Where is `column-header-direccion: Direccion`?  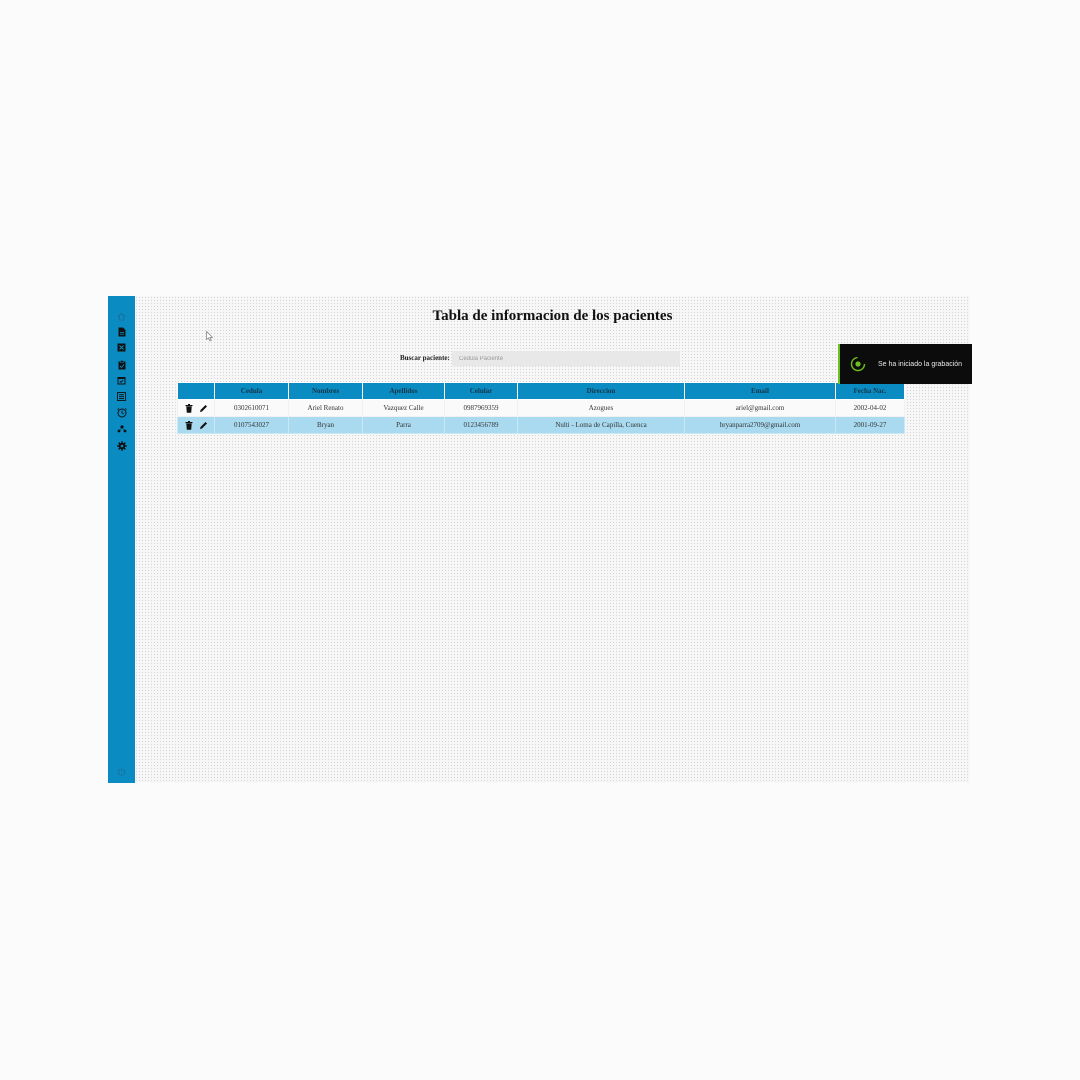
column-header-direccion: Direccion is located at coordinates (601, 391).